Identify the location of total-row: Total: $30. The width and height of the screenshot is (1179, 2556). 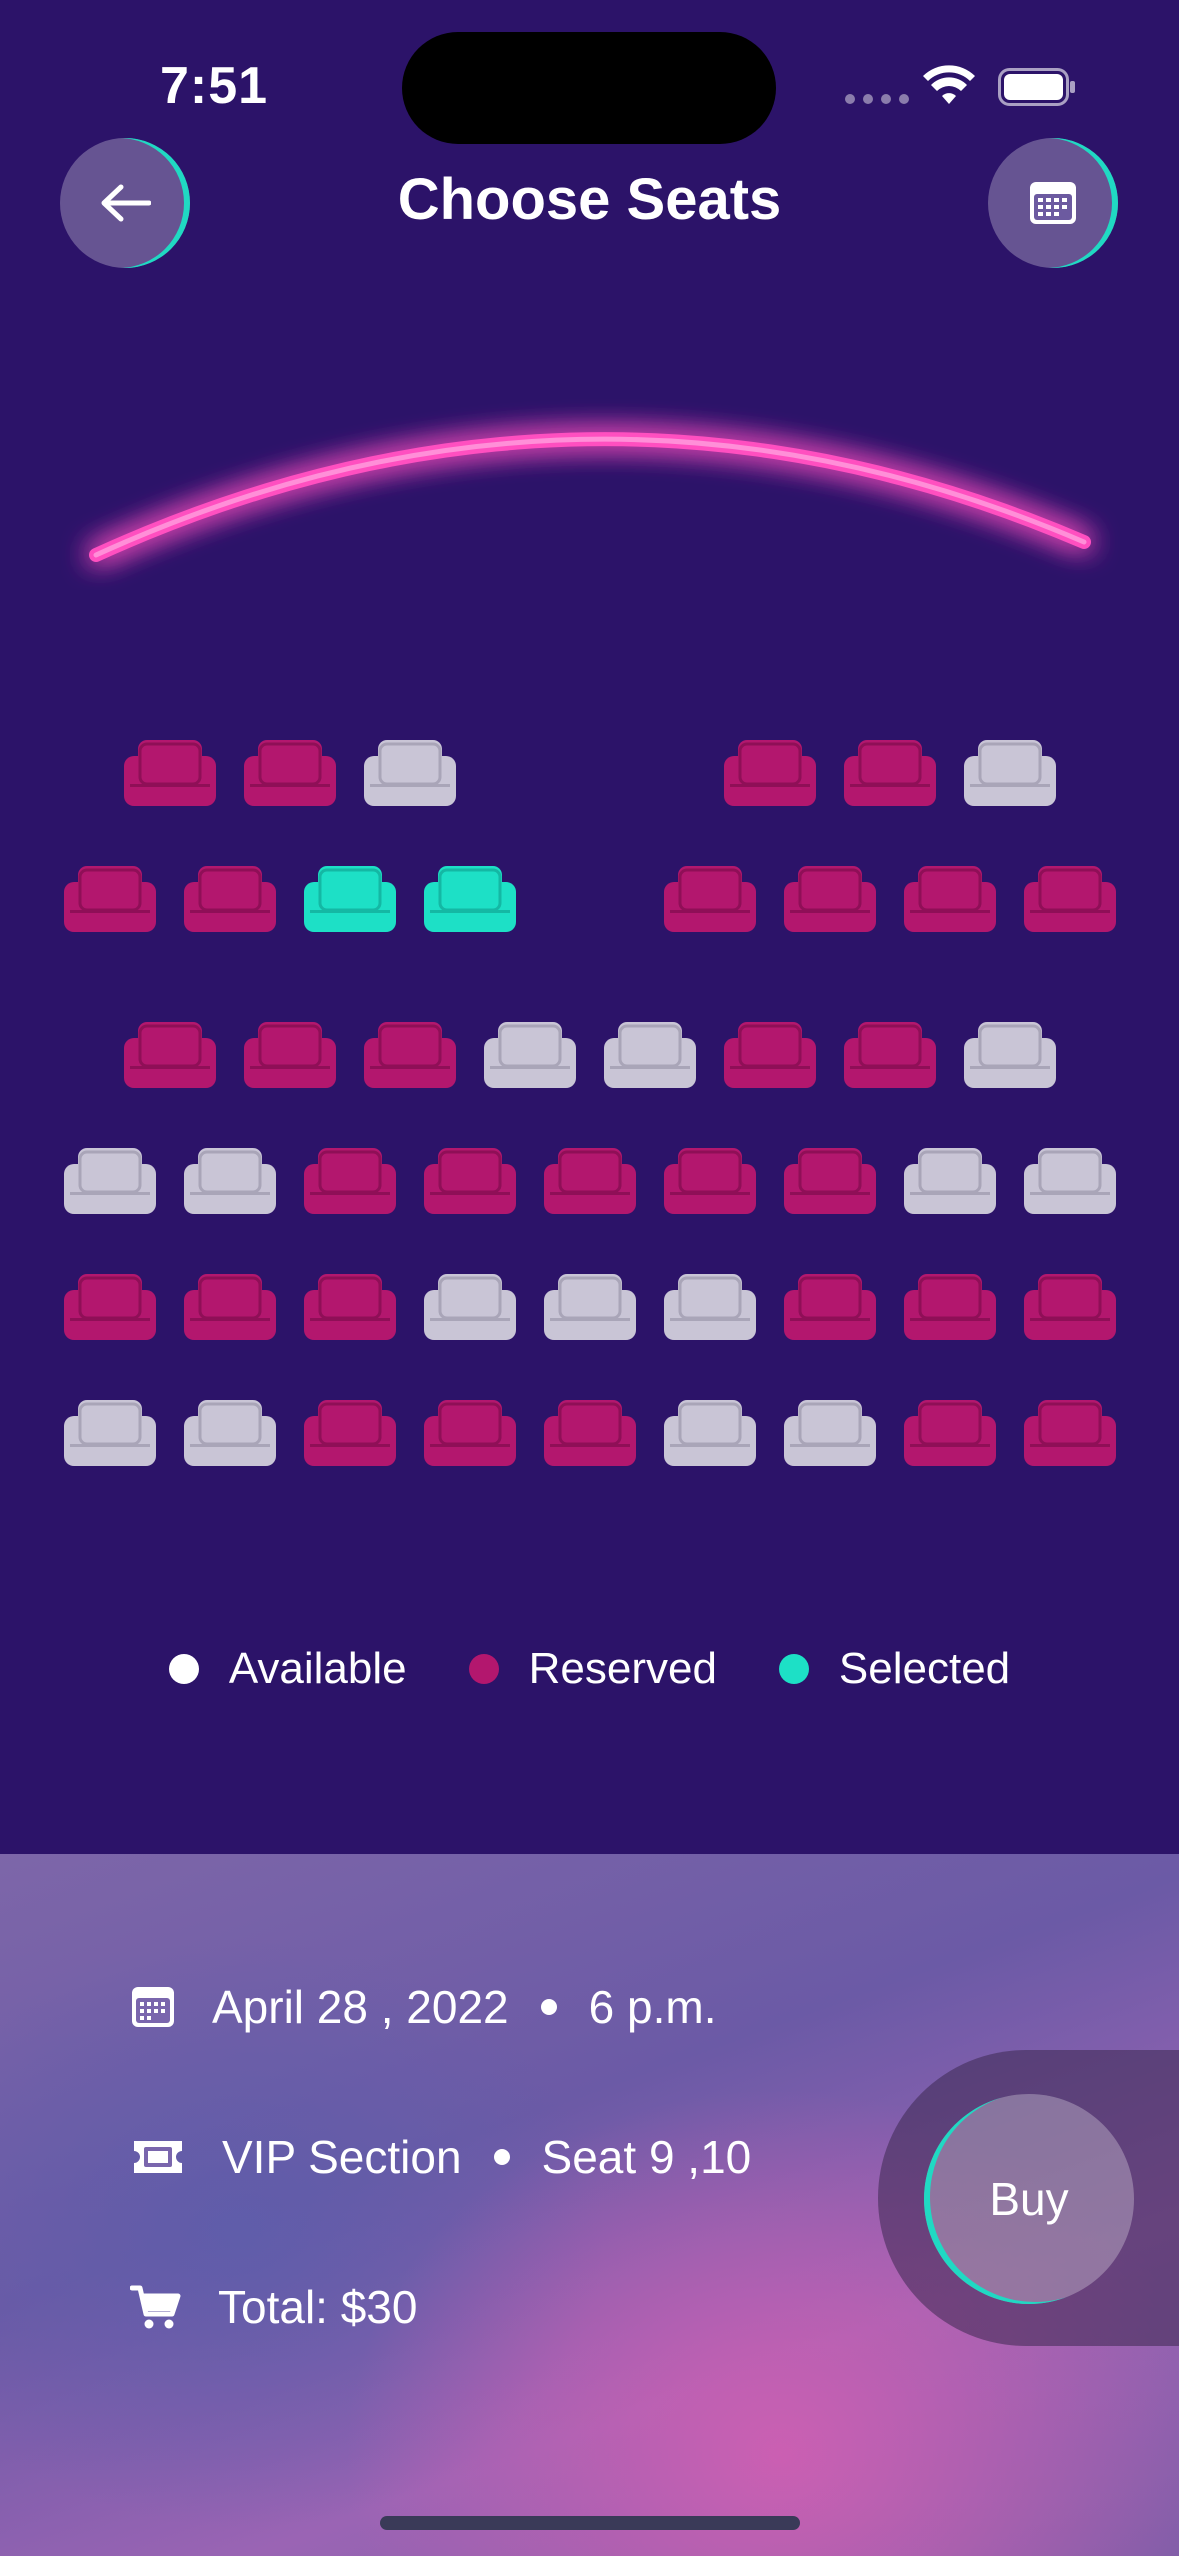
(273, 2307).